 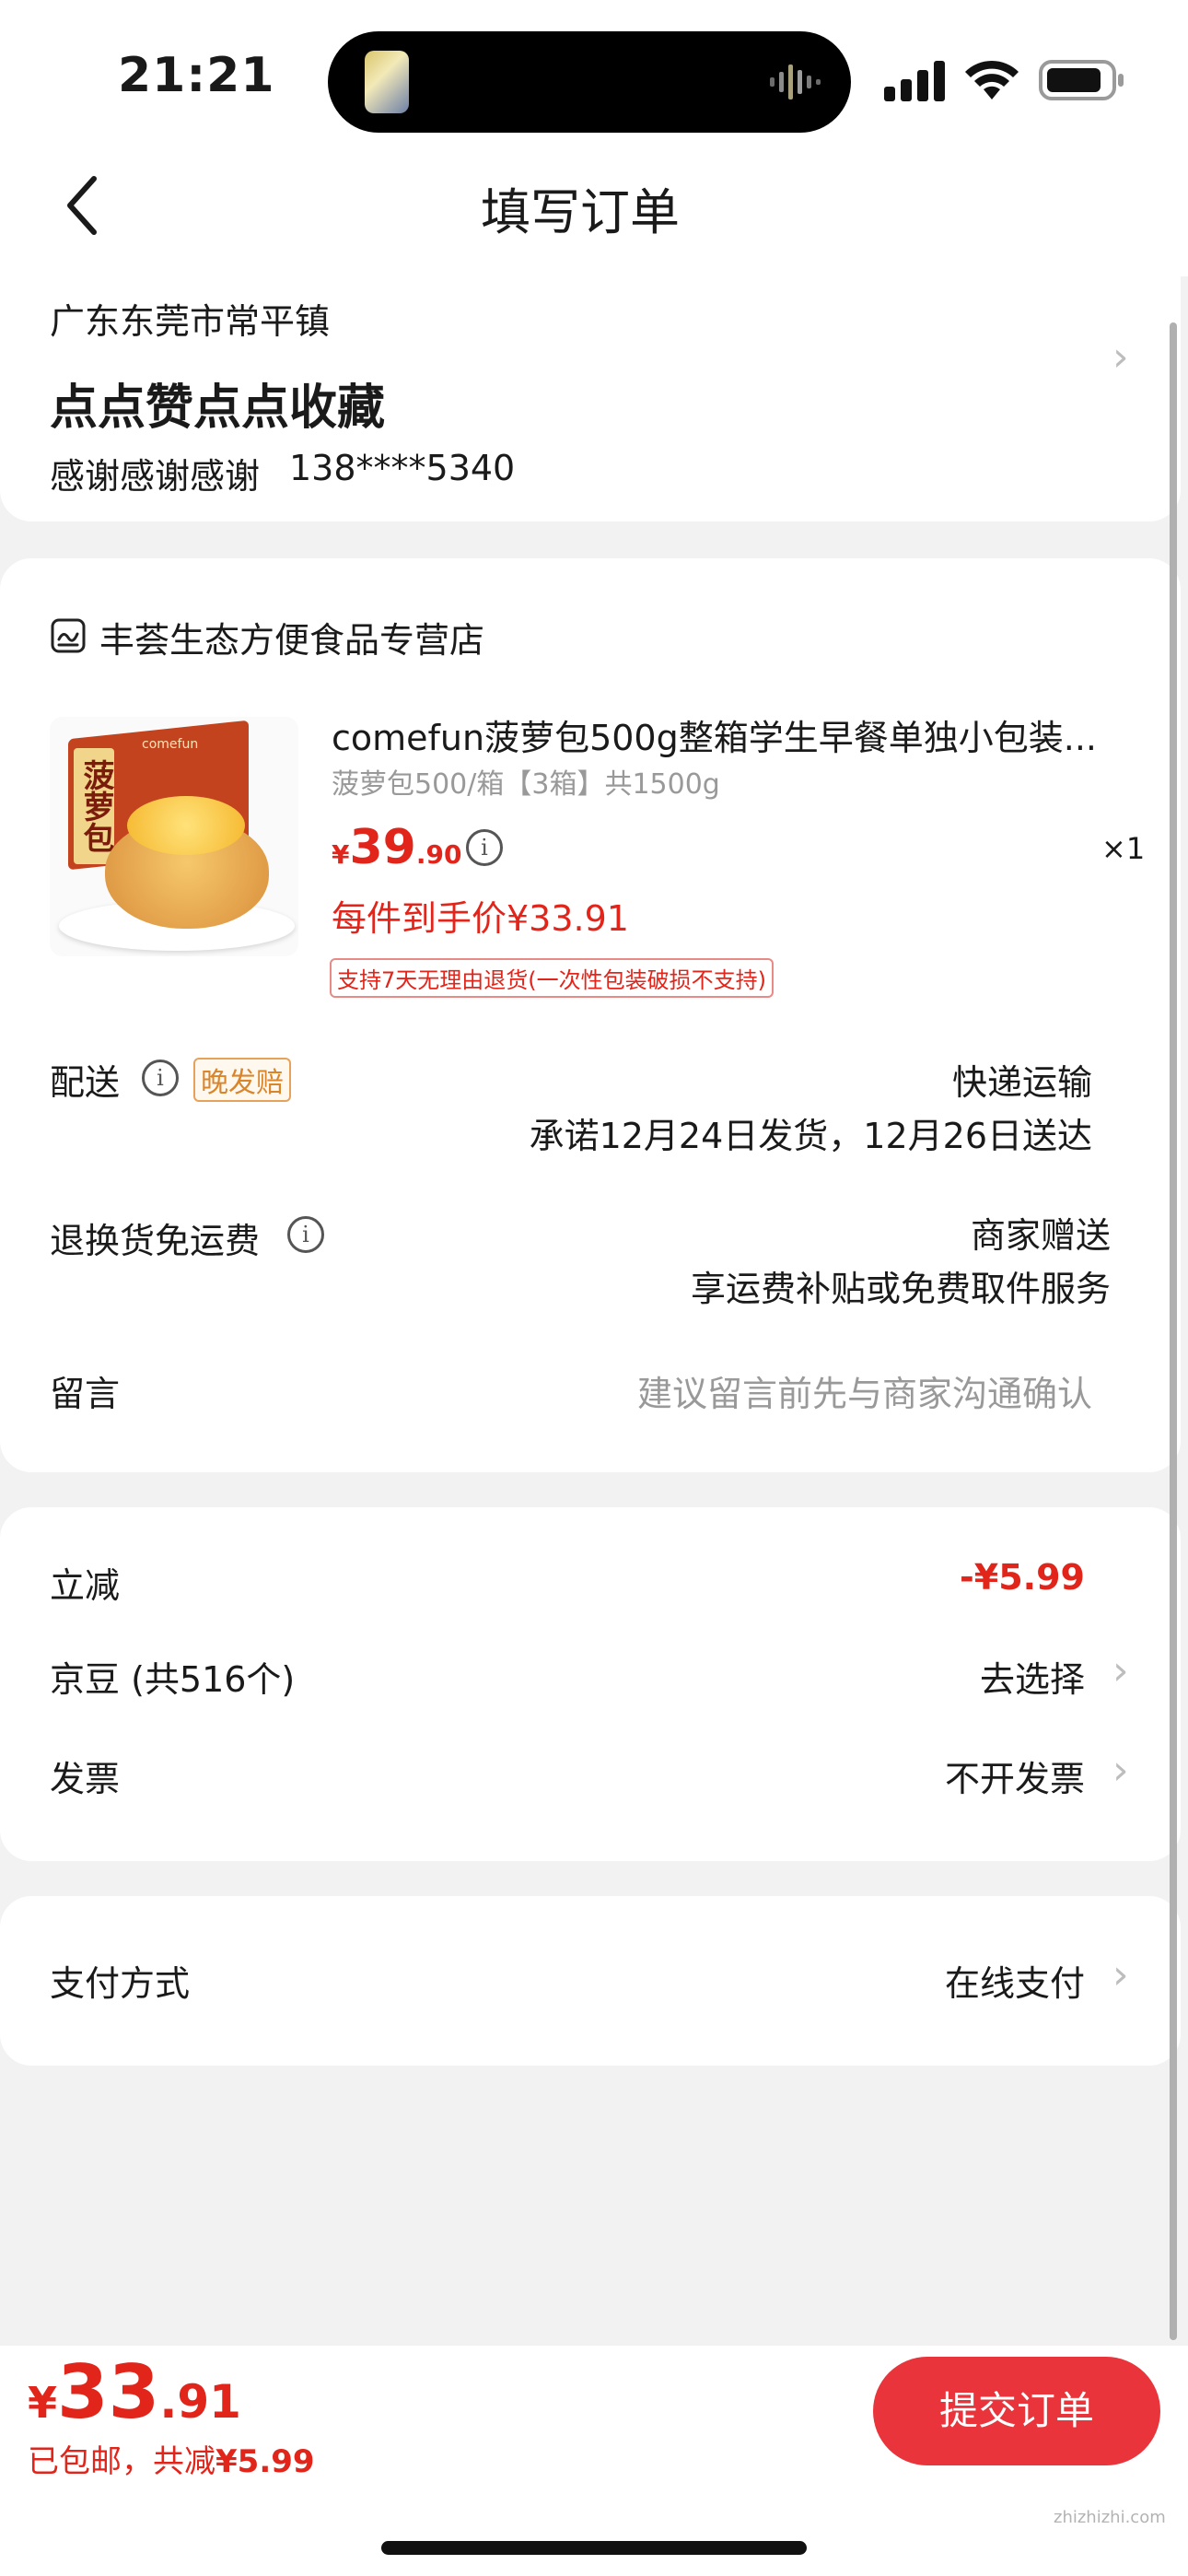 I want to click on jingdou-chevron-icon: ›, so click(x=1120, y=1670).